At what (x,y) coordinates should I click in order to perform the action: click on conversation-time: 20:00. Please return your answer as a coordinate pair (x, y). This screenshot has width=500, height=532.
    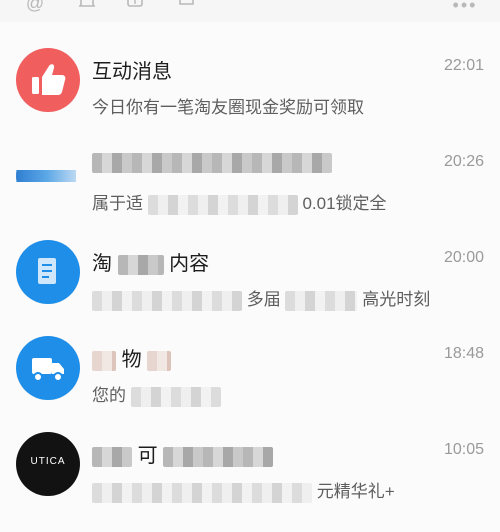
    Looking at the image, I should click on (463, 257).